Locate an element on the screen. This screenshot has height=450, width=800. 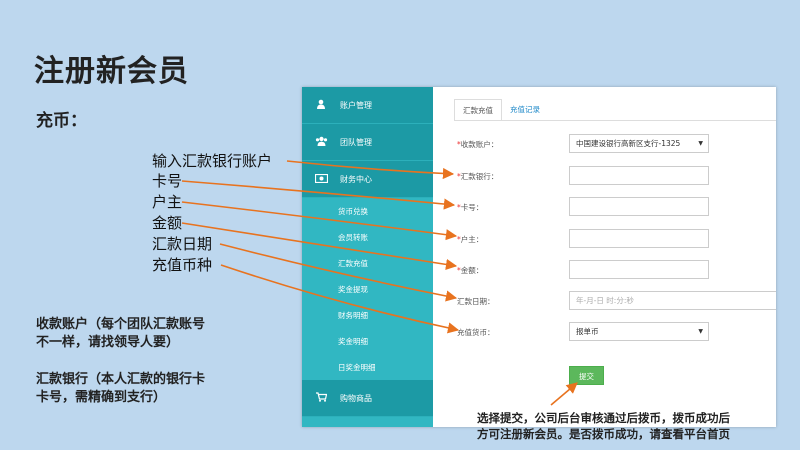
sidebar-subitem-recharge: 汇款充值 is located at coordinates (367, 263).